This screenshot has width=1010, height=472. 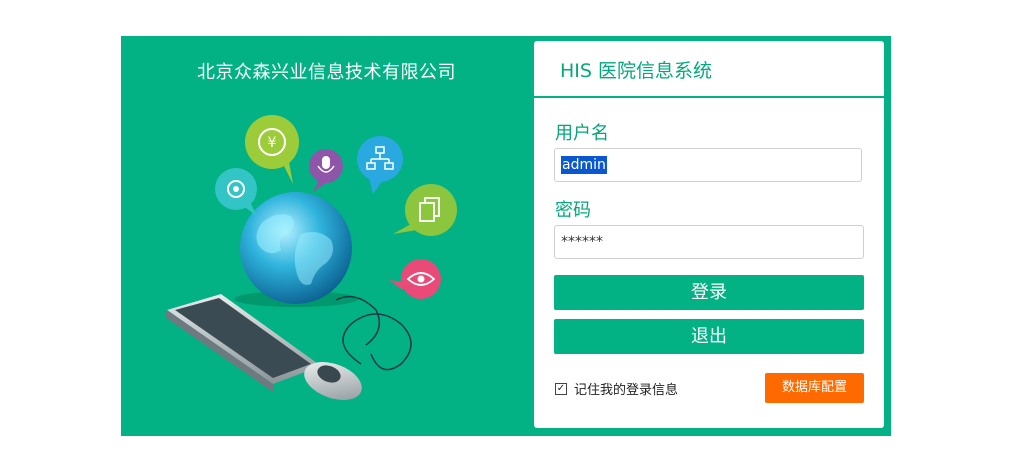 I want to click on keyboard, so click(x=243, y=343).